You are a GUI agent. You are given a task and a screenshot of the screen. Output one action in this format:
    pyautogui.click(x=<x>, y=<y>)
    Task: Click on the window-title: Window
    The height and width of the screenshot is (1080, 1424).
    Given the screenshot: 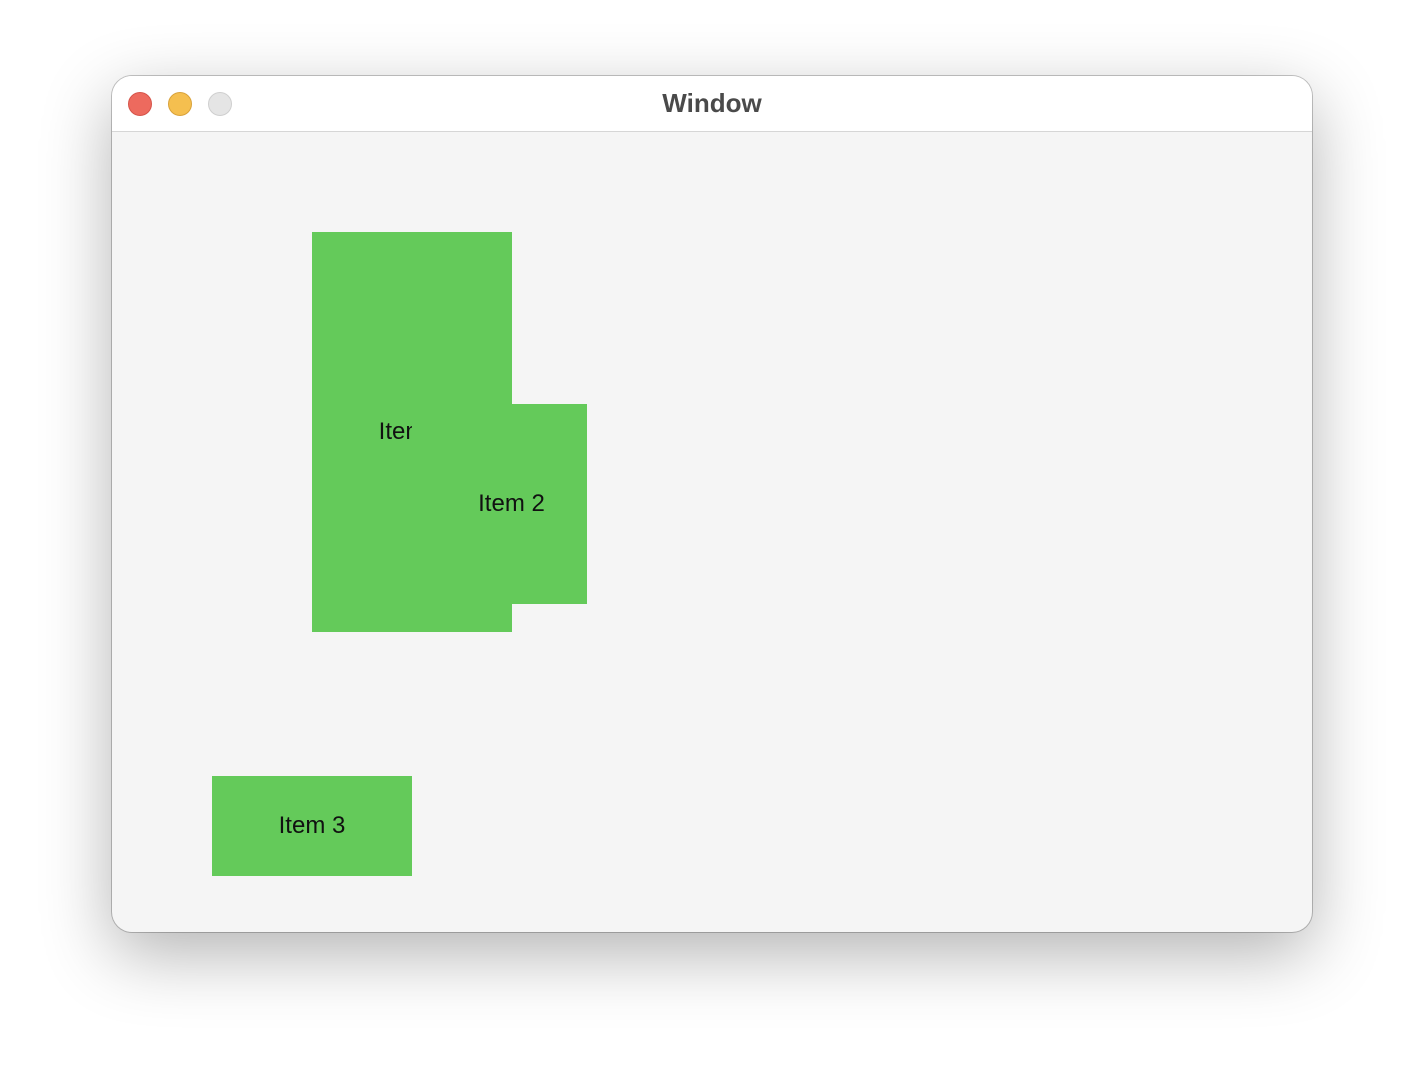 What is the action you would take?
    pyautogui.click(x=712, y=103)
    